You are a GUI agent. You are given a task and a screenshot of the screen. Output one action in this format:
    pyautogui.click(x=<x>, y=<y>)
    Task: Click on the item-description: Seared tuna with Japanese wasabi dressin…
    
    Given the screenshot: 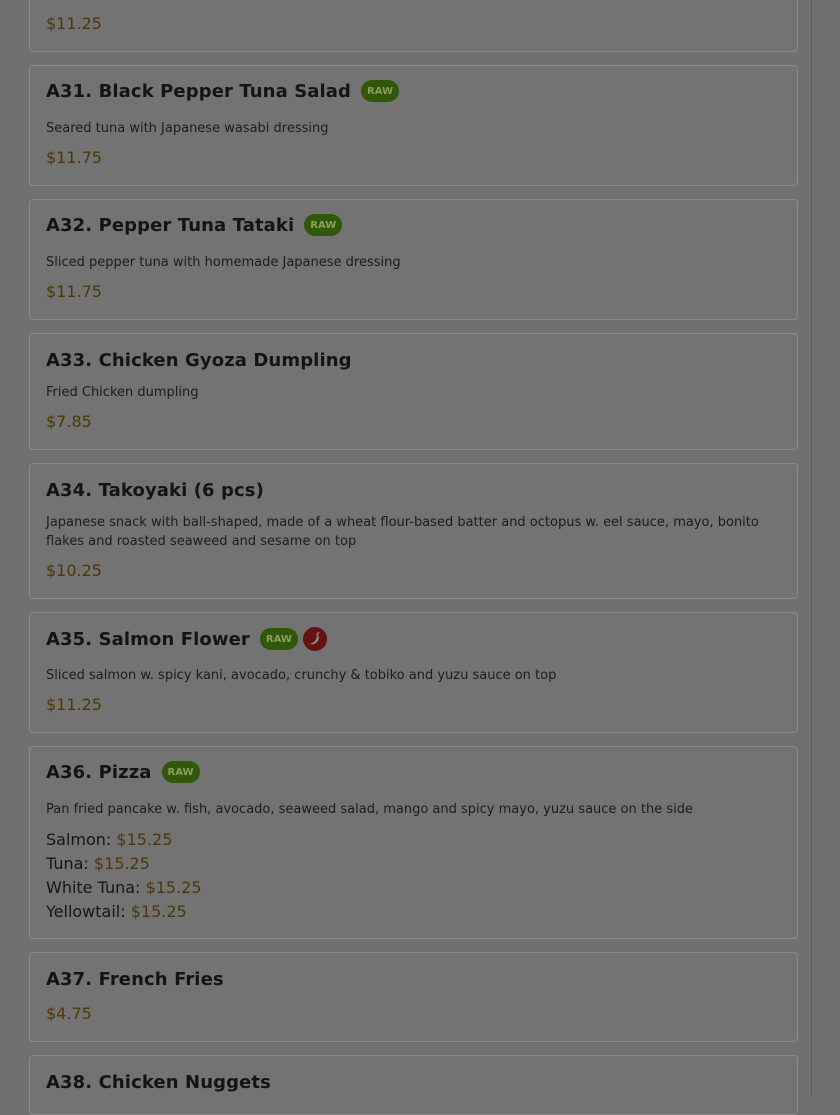 What is the action you would take?
    pyautogui.click(x=187, y=128)
    